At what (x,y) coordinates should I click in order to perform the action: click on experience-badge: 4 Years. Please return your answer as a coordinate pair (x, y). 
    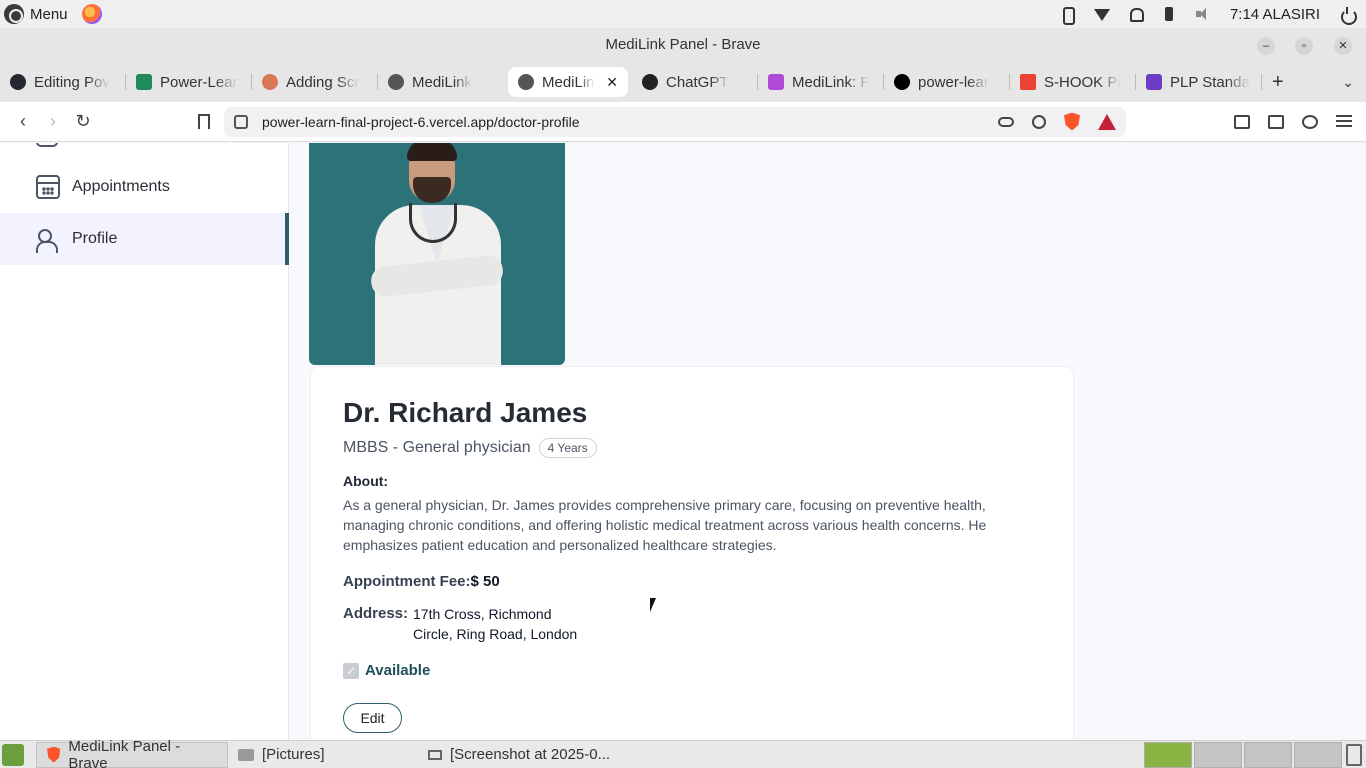
    Looking at the image, I should click on (567, 448).